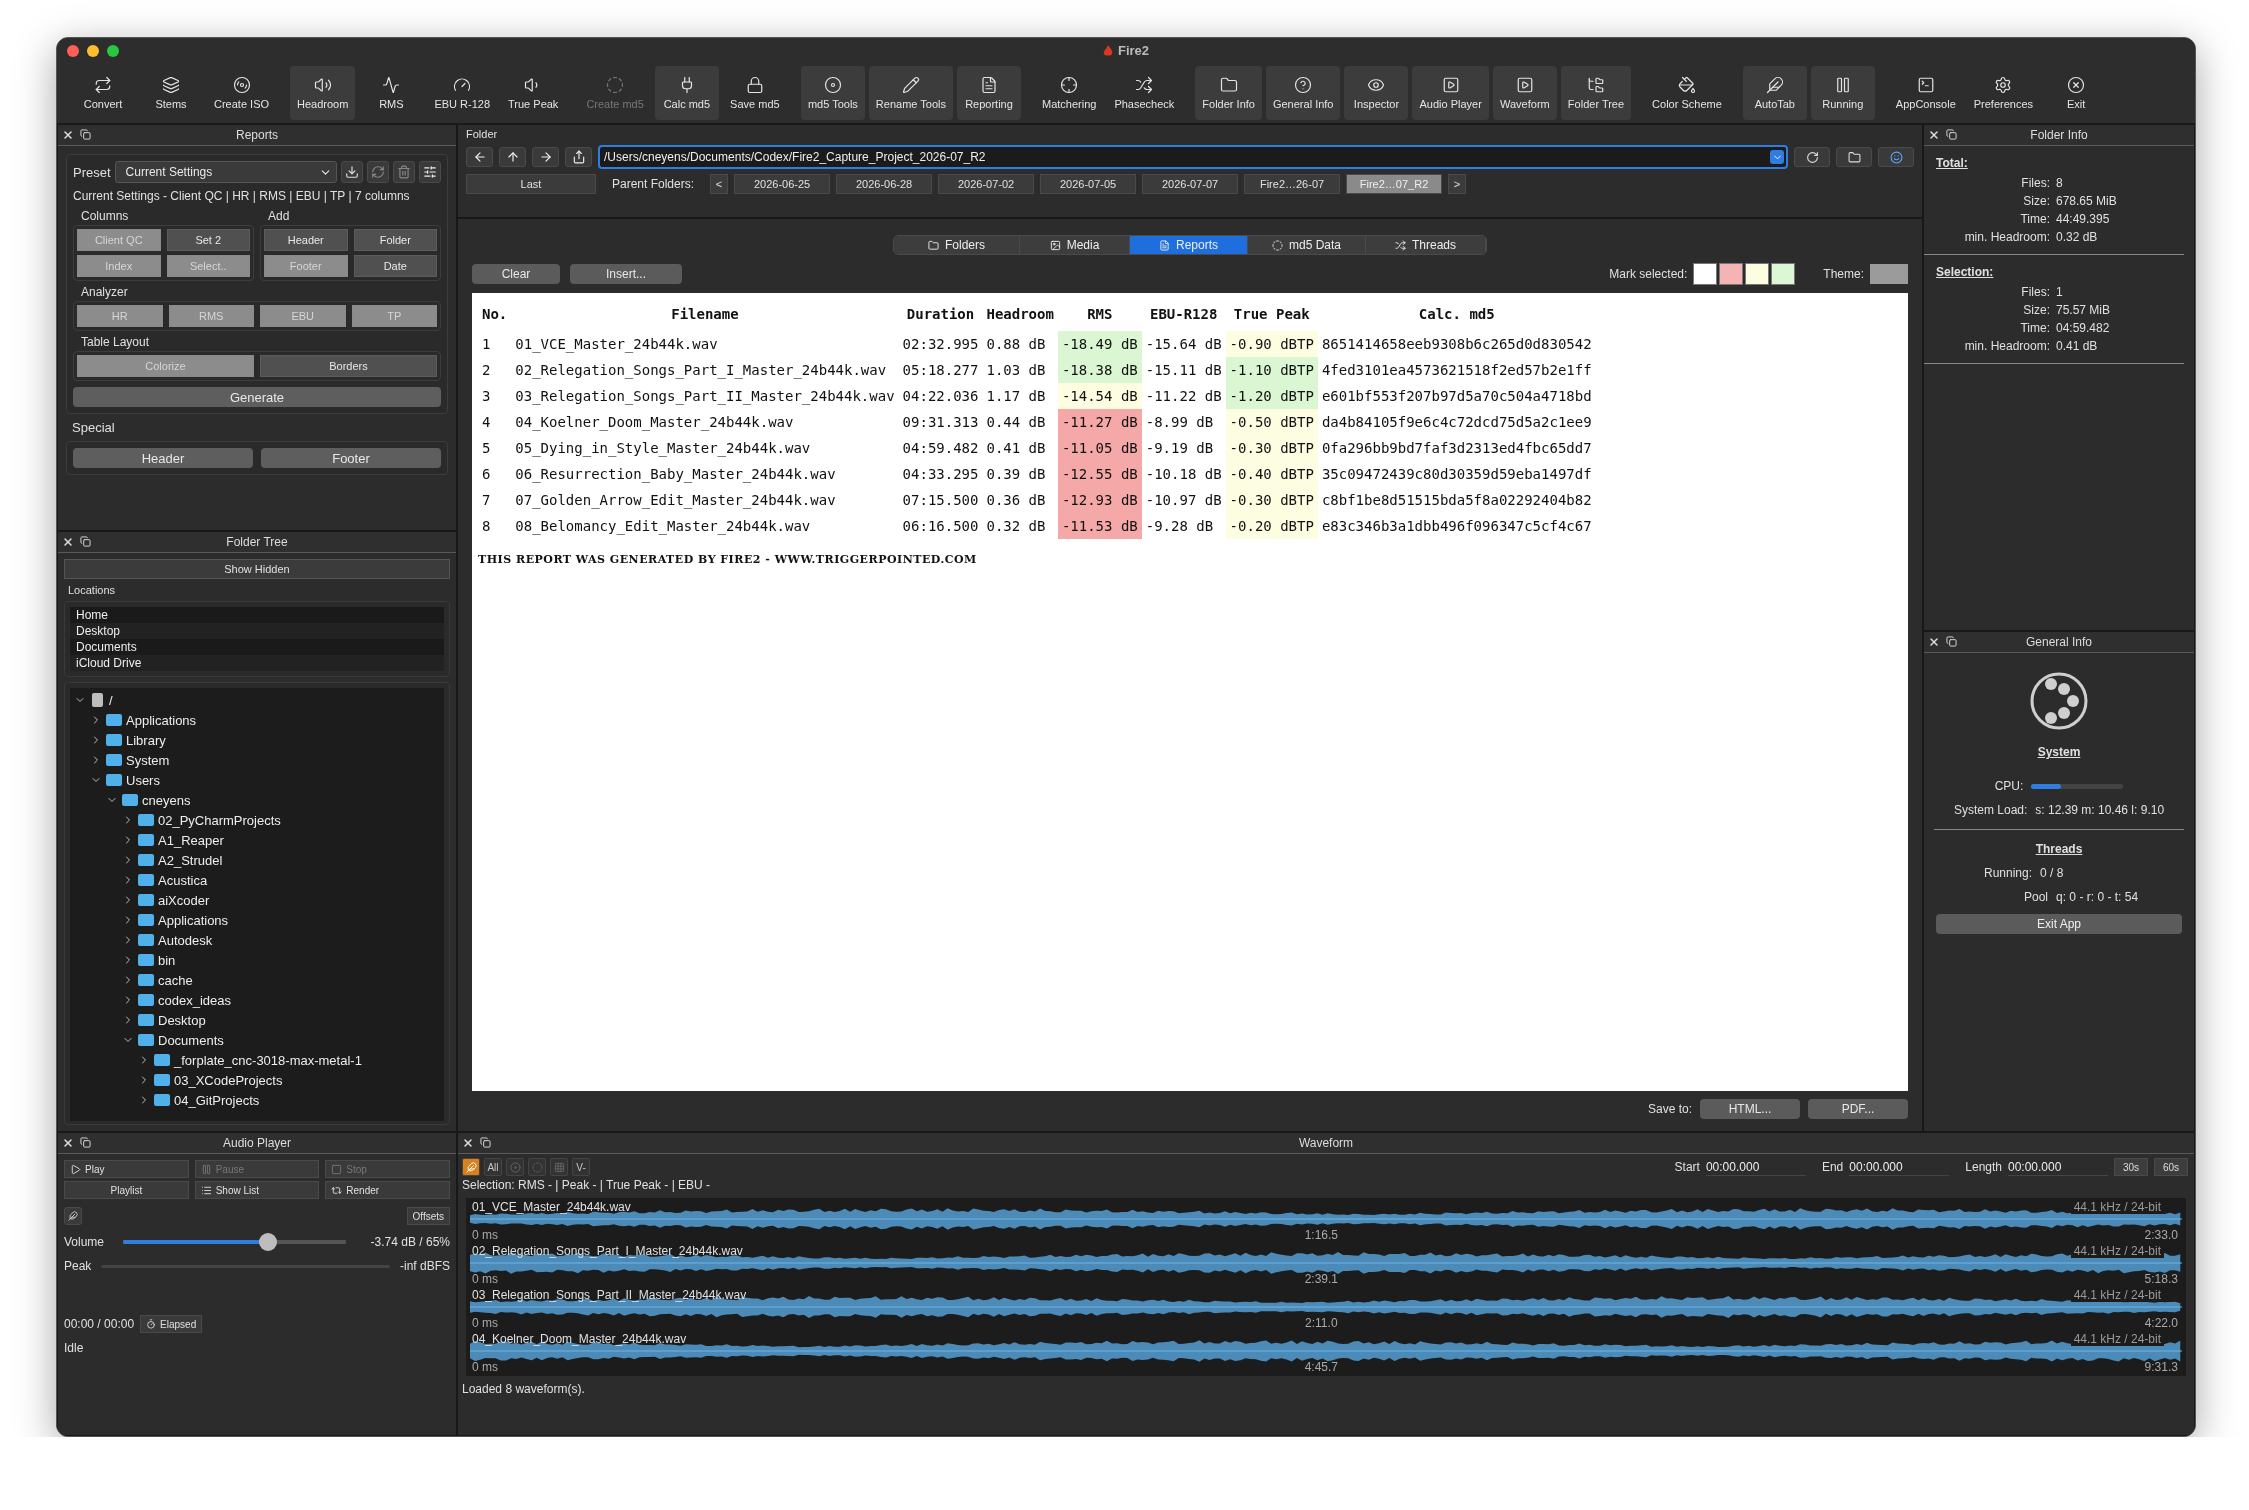 This screenshot has height=1510, width=2249. Describe the element at coordinates (167, 960) in the screenshot. I see `tree-item: bin` at that location.